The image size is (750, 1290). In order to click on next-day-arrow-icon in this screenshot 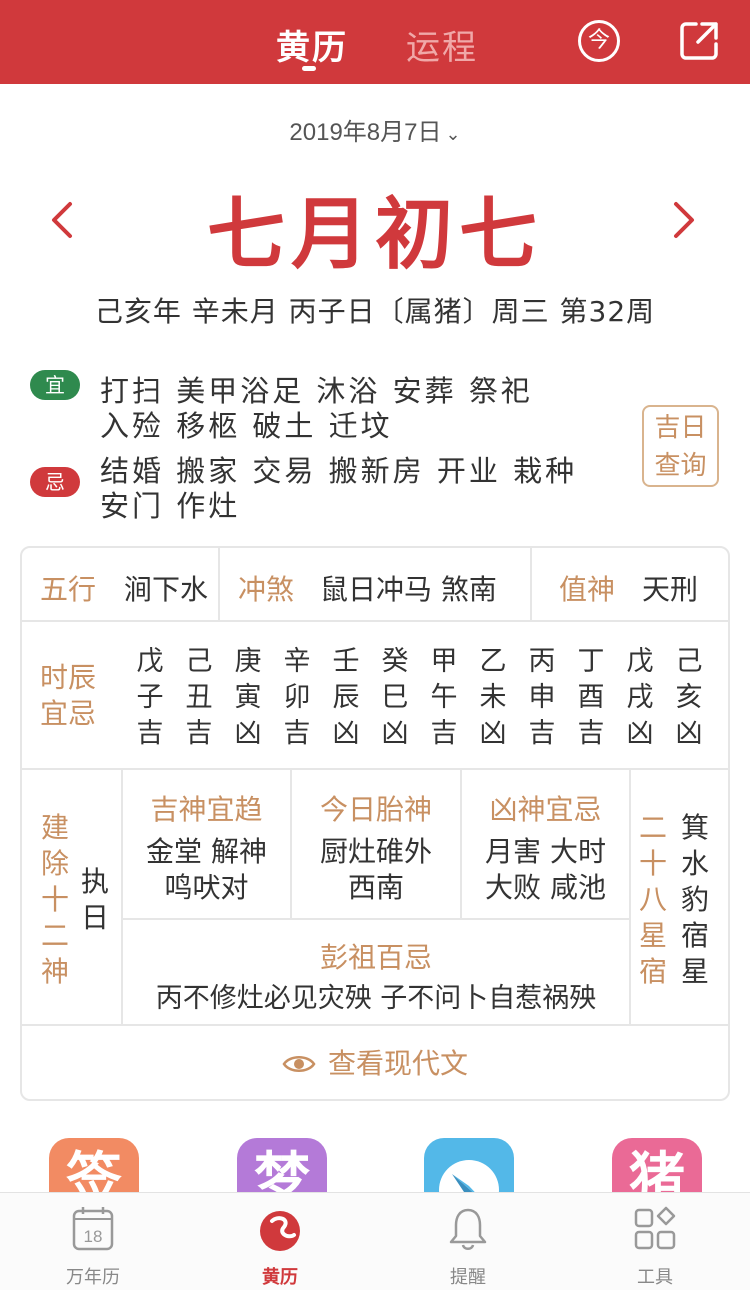, I will do `click(685, 220)`.